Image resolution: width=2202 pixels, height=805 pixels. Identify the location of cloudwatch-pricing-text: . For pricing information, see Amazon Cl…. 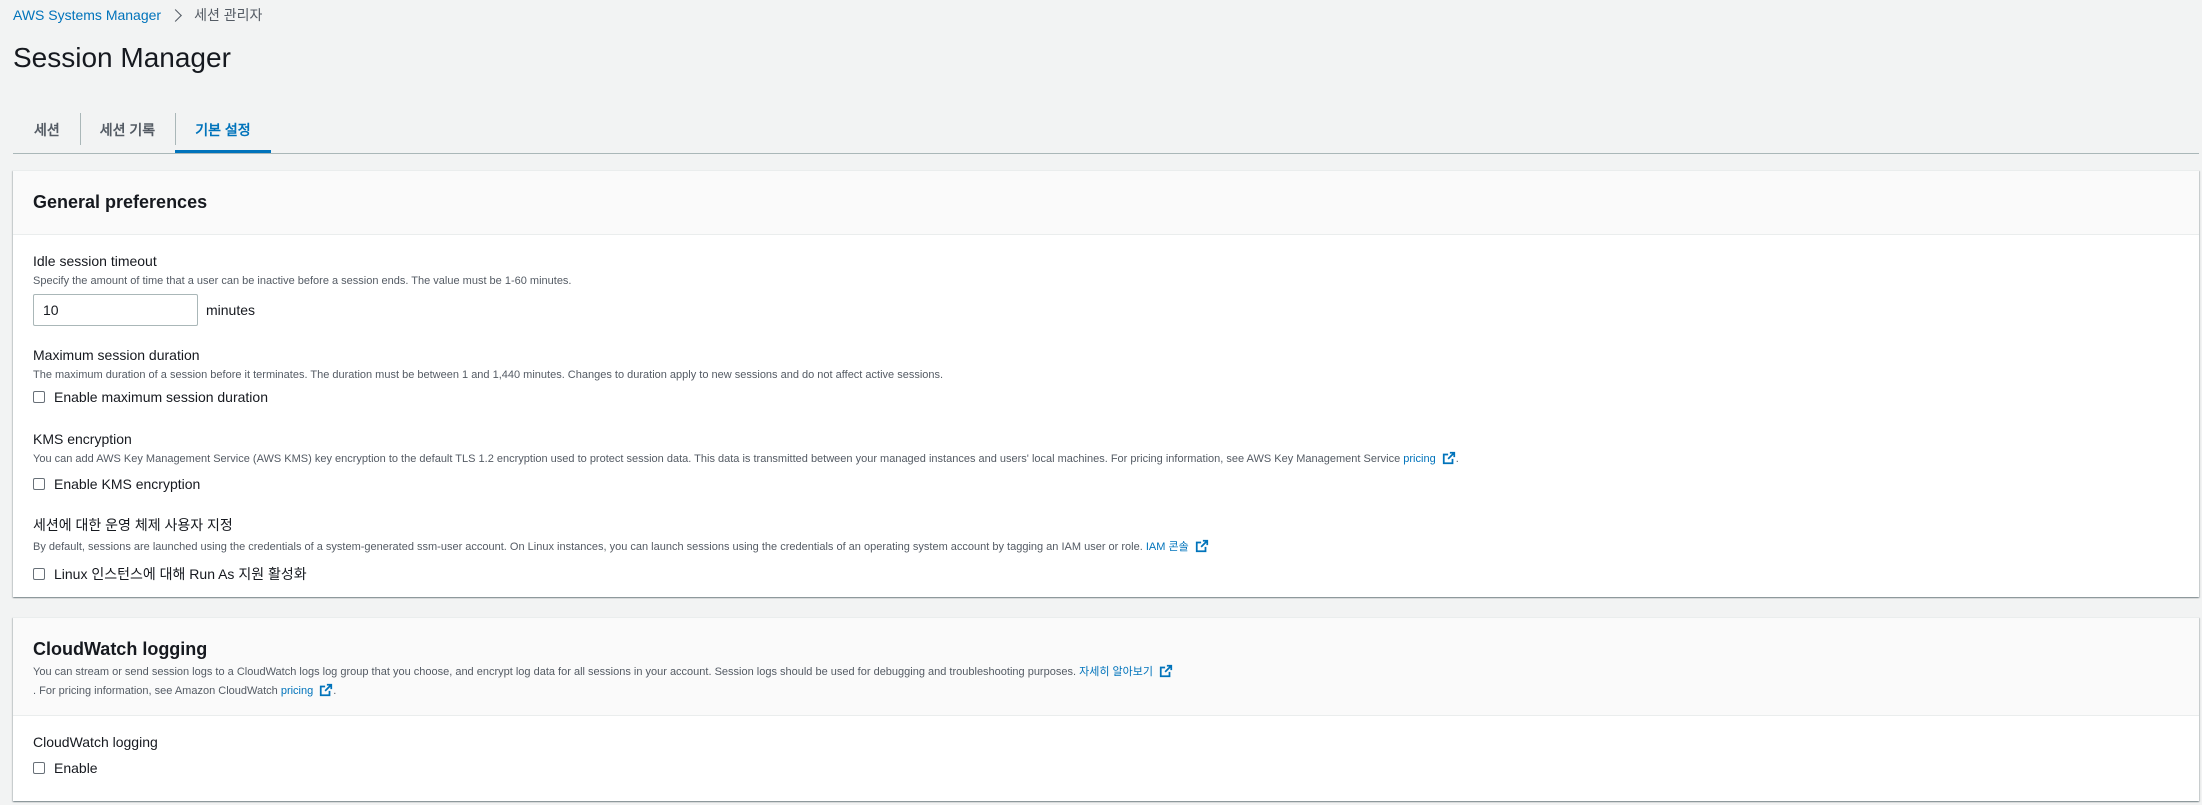
(155, 691).